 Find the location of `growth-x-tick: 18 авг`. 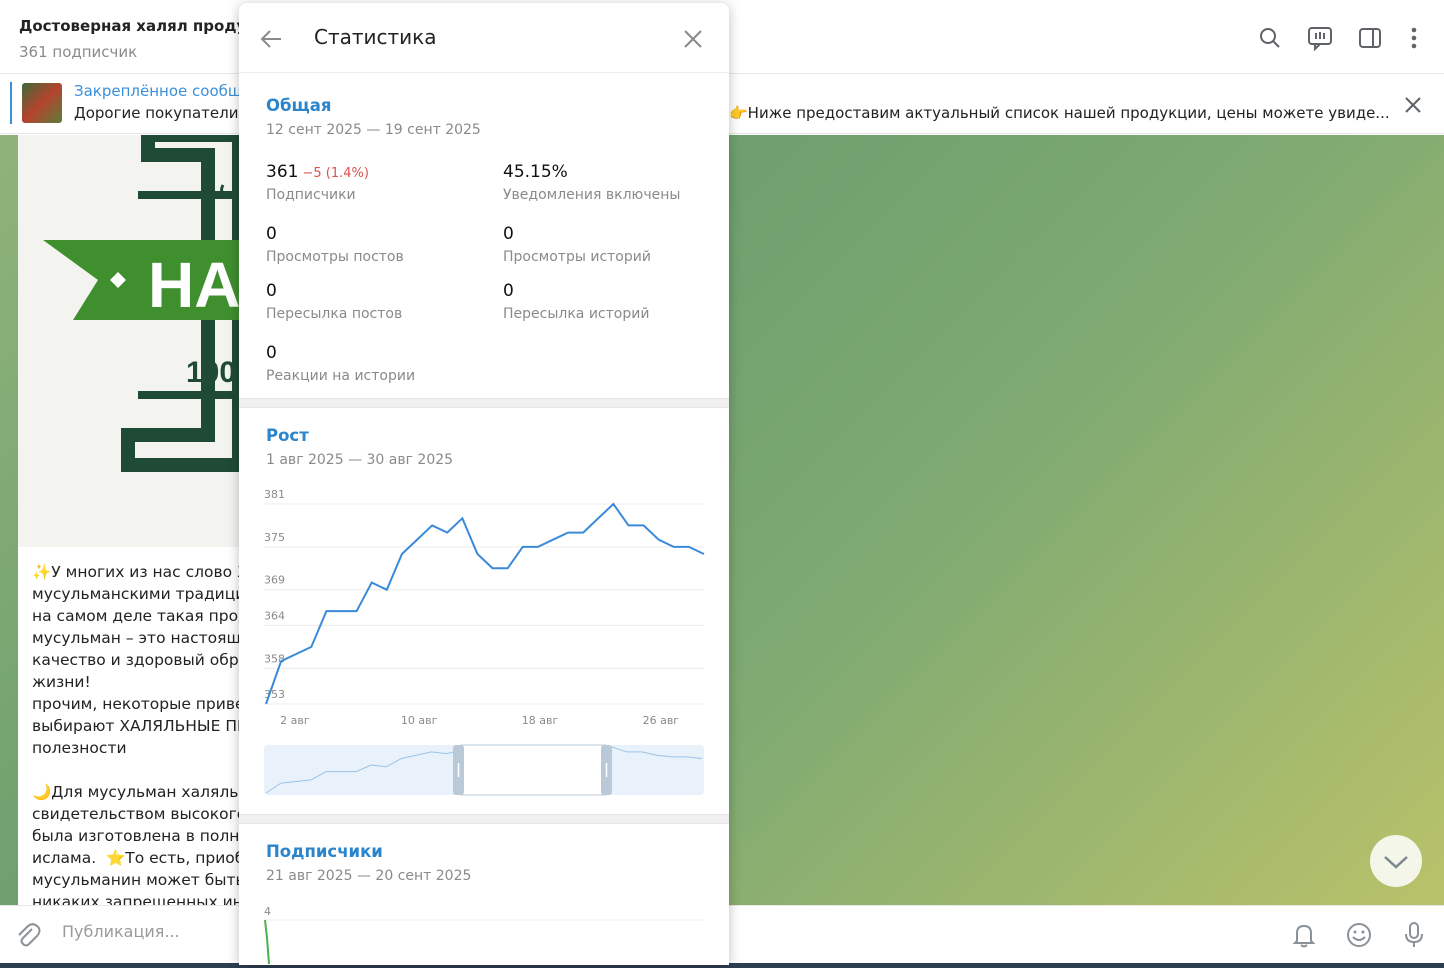

growth-x-tick: 18 авг is located at coordinates (540, 720).